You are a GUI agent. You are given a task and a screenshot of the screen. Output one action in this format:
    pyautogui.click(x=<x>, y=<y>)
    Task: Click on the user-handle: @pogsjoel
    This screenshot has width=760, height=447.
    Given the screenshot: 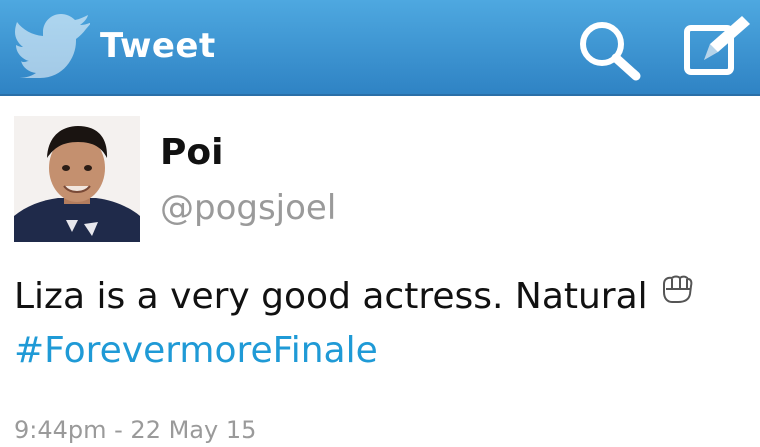 What is the action you would take?
    pyautogui.click(x=248, y=208)
    